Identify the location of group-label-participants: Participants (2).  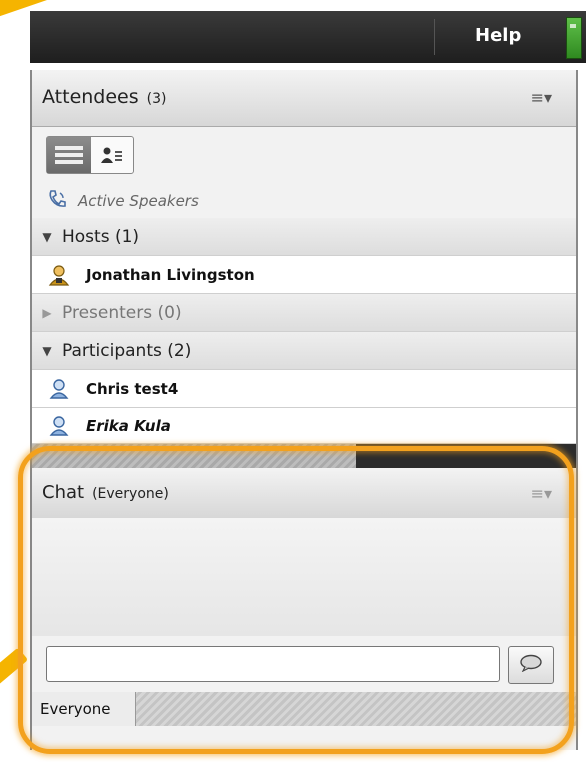
(127, 350).